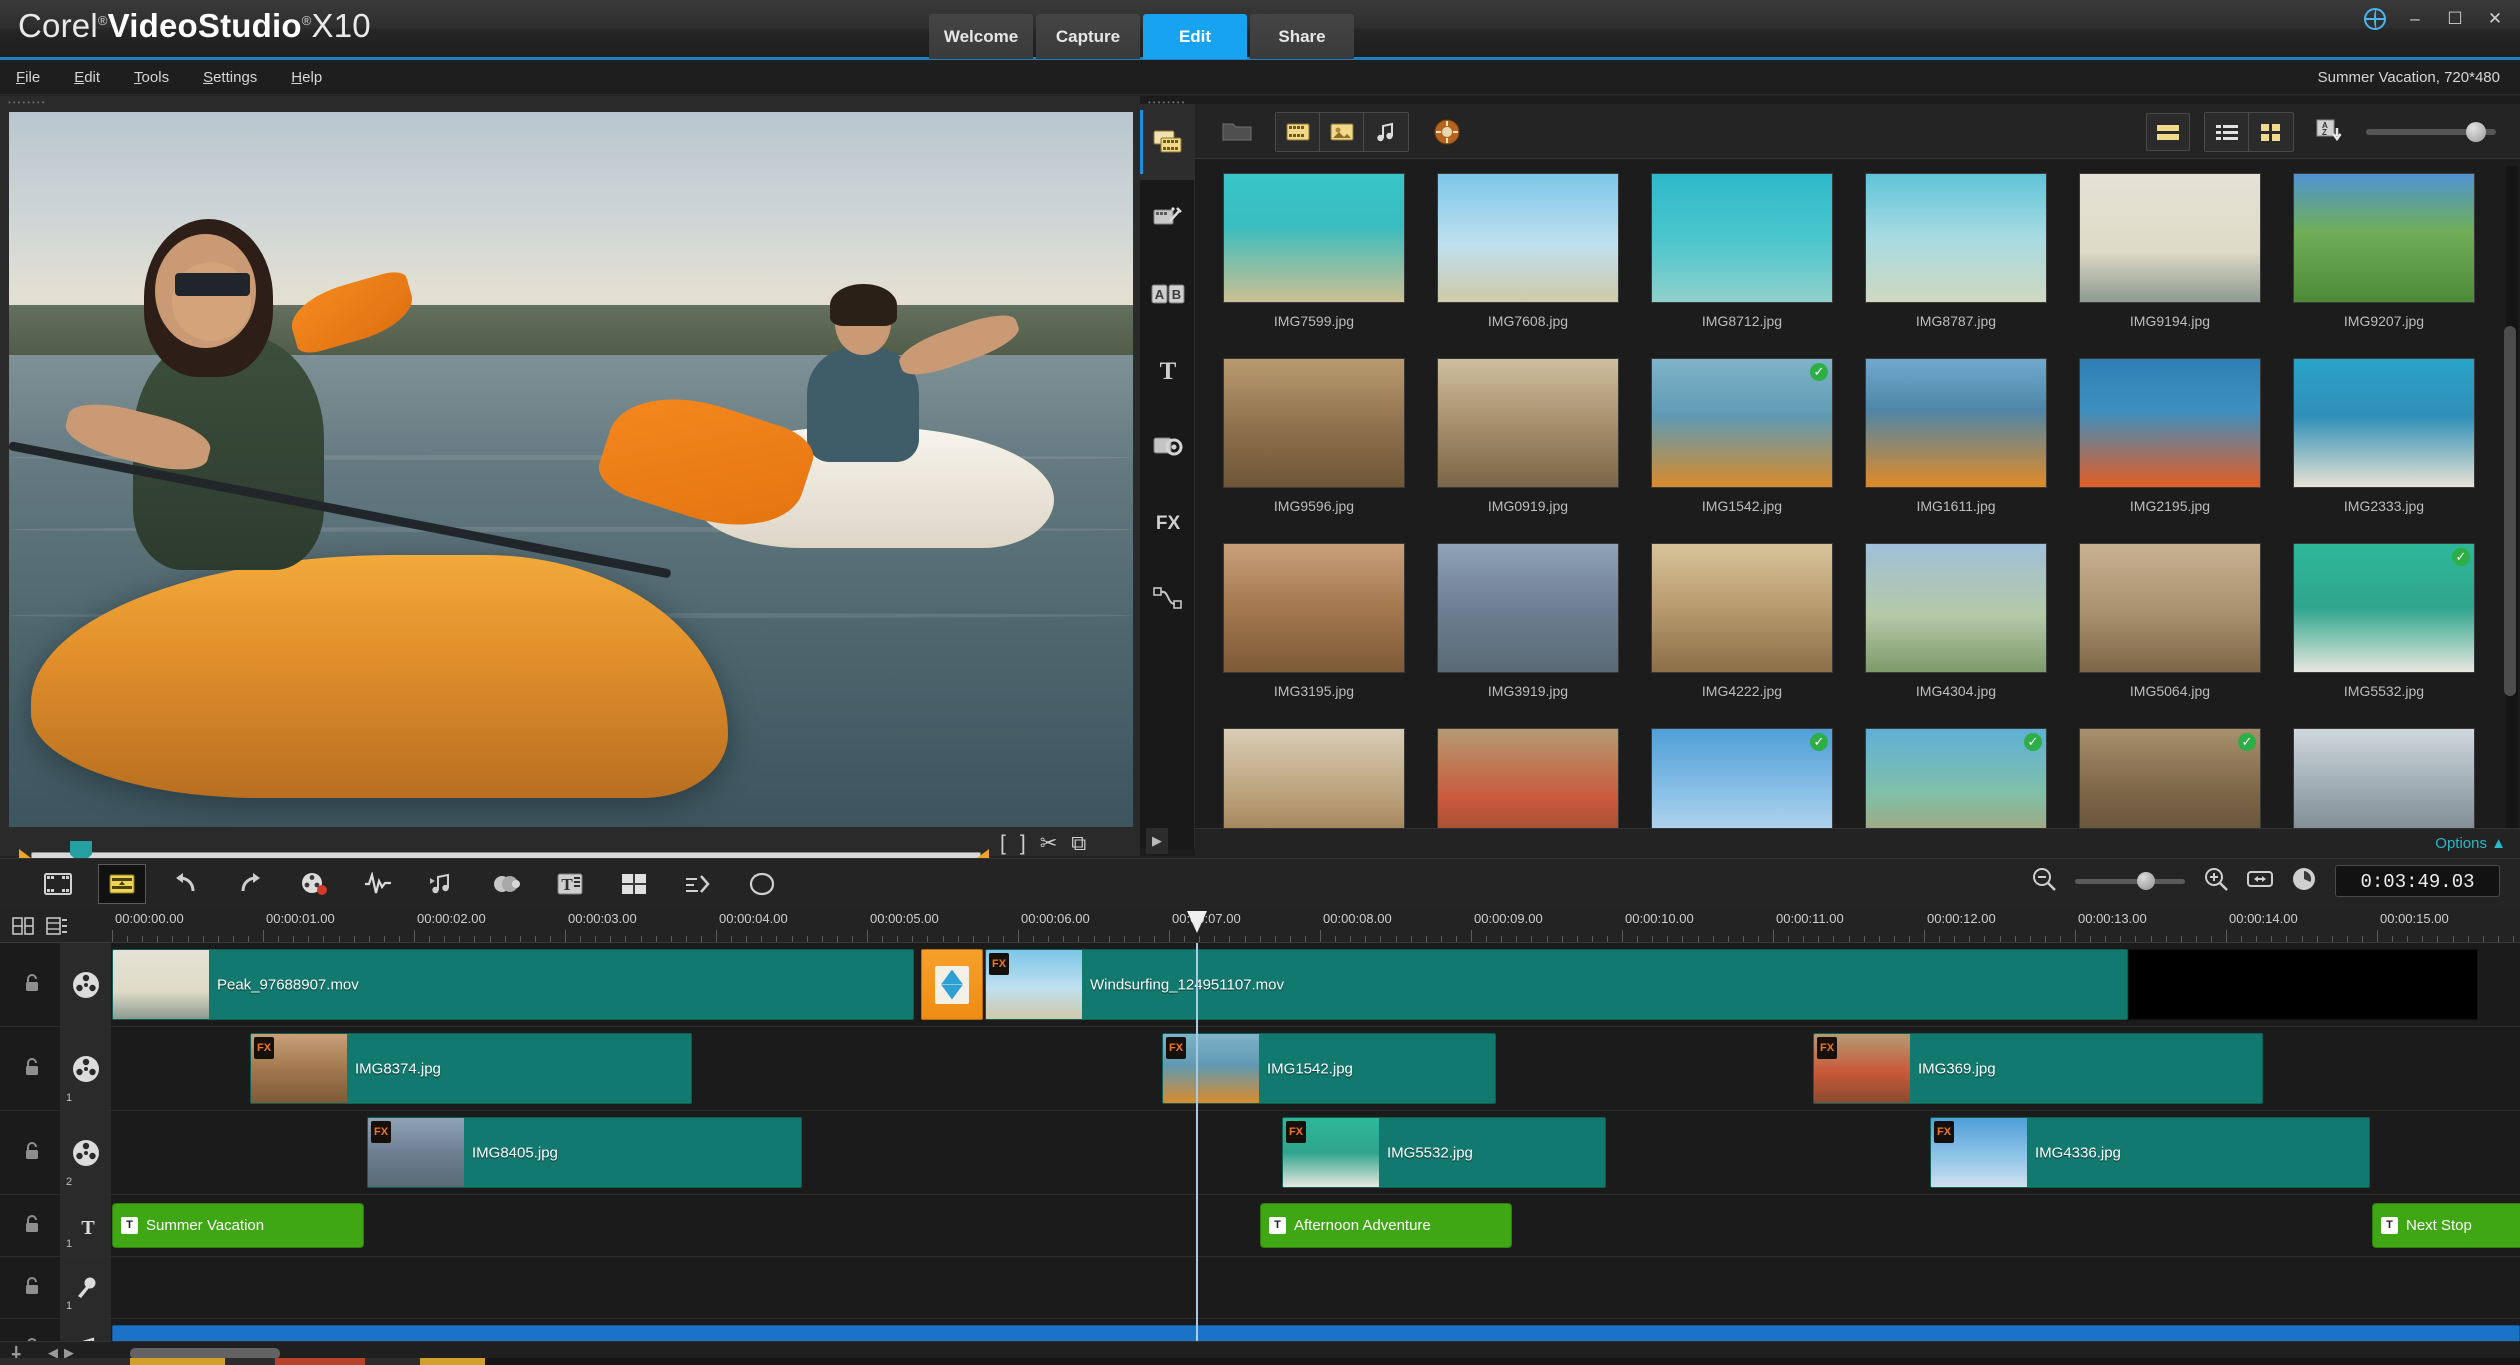 Image resolution: width=2520 pixels, height=1365 pixels. What do you see at coordinates (2510, 511) in the screenshot?
I see `library-scrollbar-thumb` at bounding box center [2510, 511].